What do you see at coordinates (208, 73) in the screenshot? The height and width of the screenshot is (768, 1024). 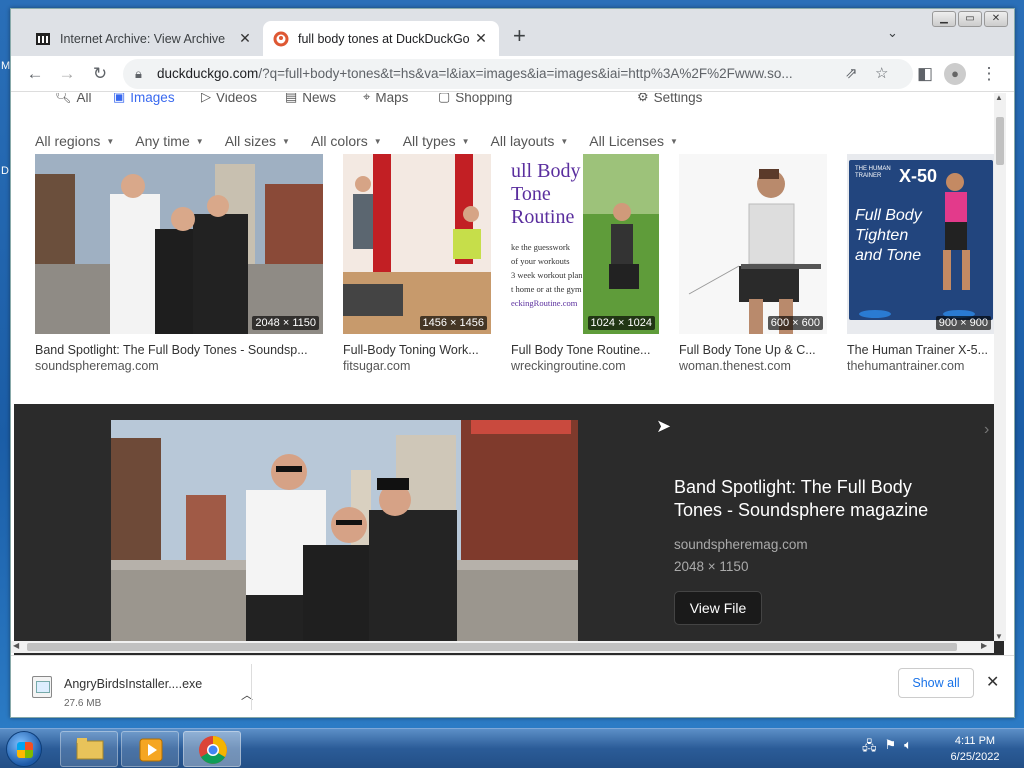 I see `url-host: duckduckgo.com` at bounding box center [208, 73].